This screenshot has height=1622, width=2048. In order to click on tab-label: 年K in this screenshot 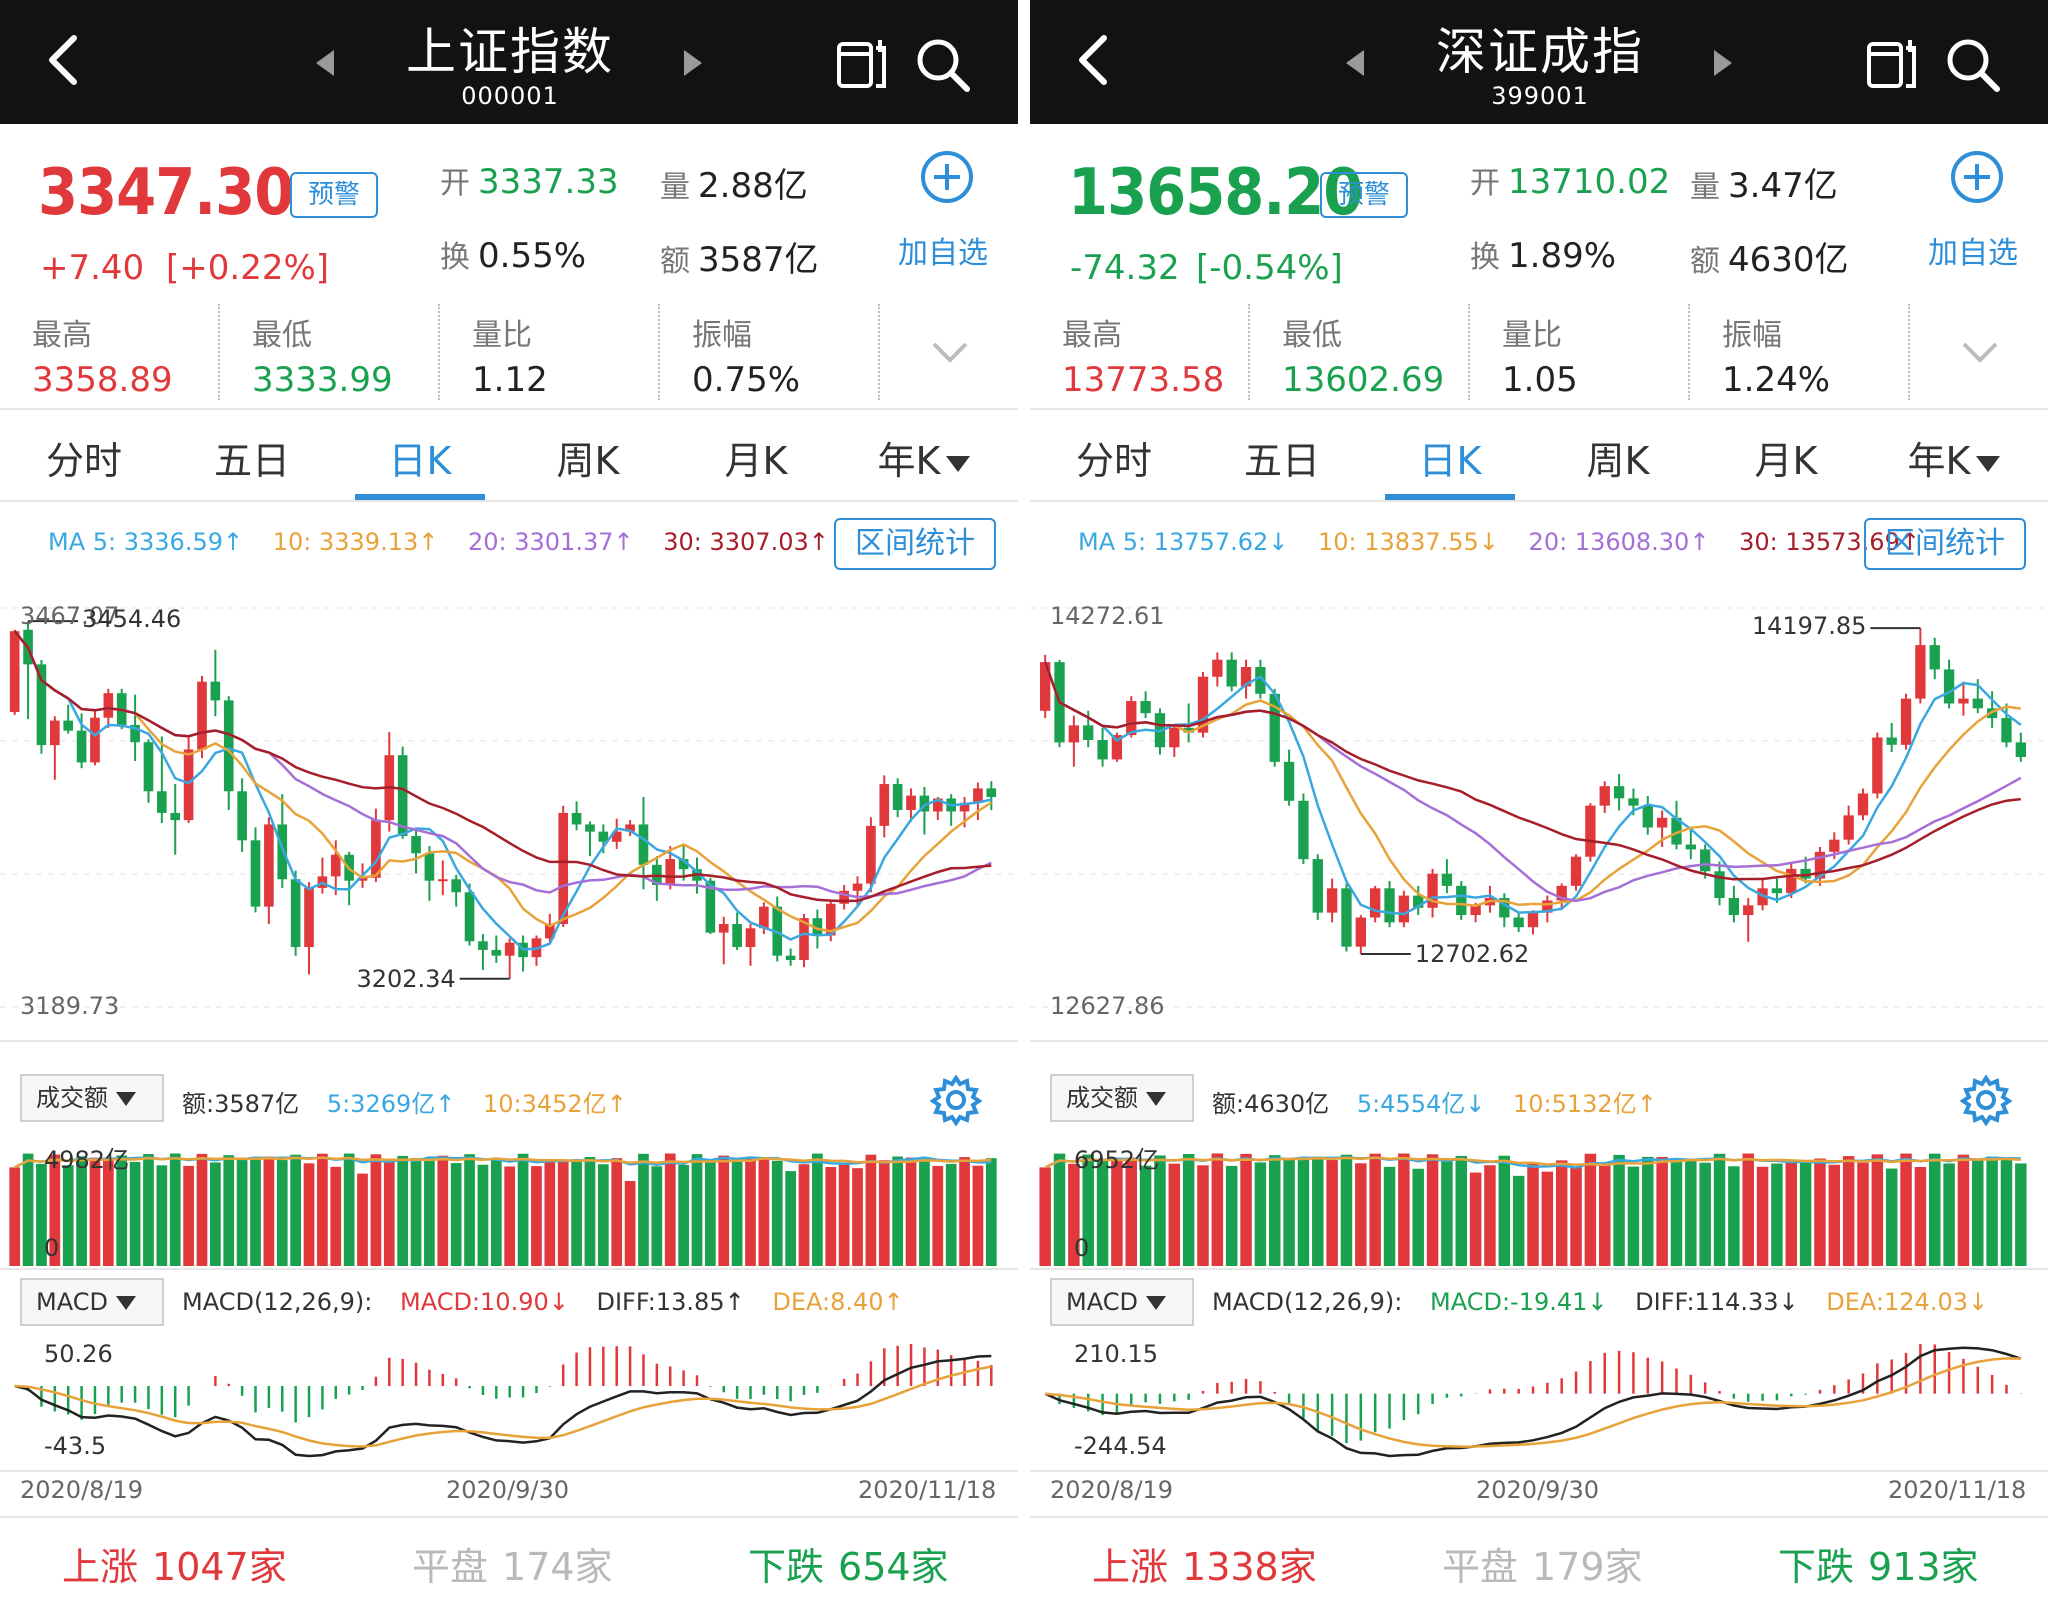, I will do `click(909, 461)`.